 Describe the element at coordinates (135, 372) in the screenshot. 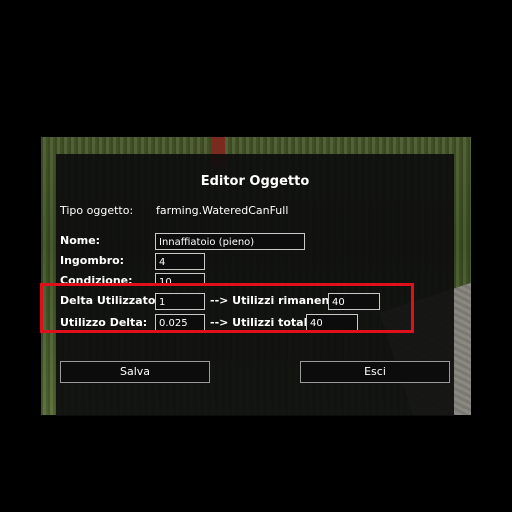

I see `save-button: Salva` at that location.